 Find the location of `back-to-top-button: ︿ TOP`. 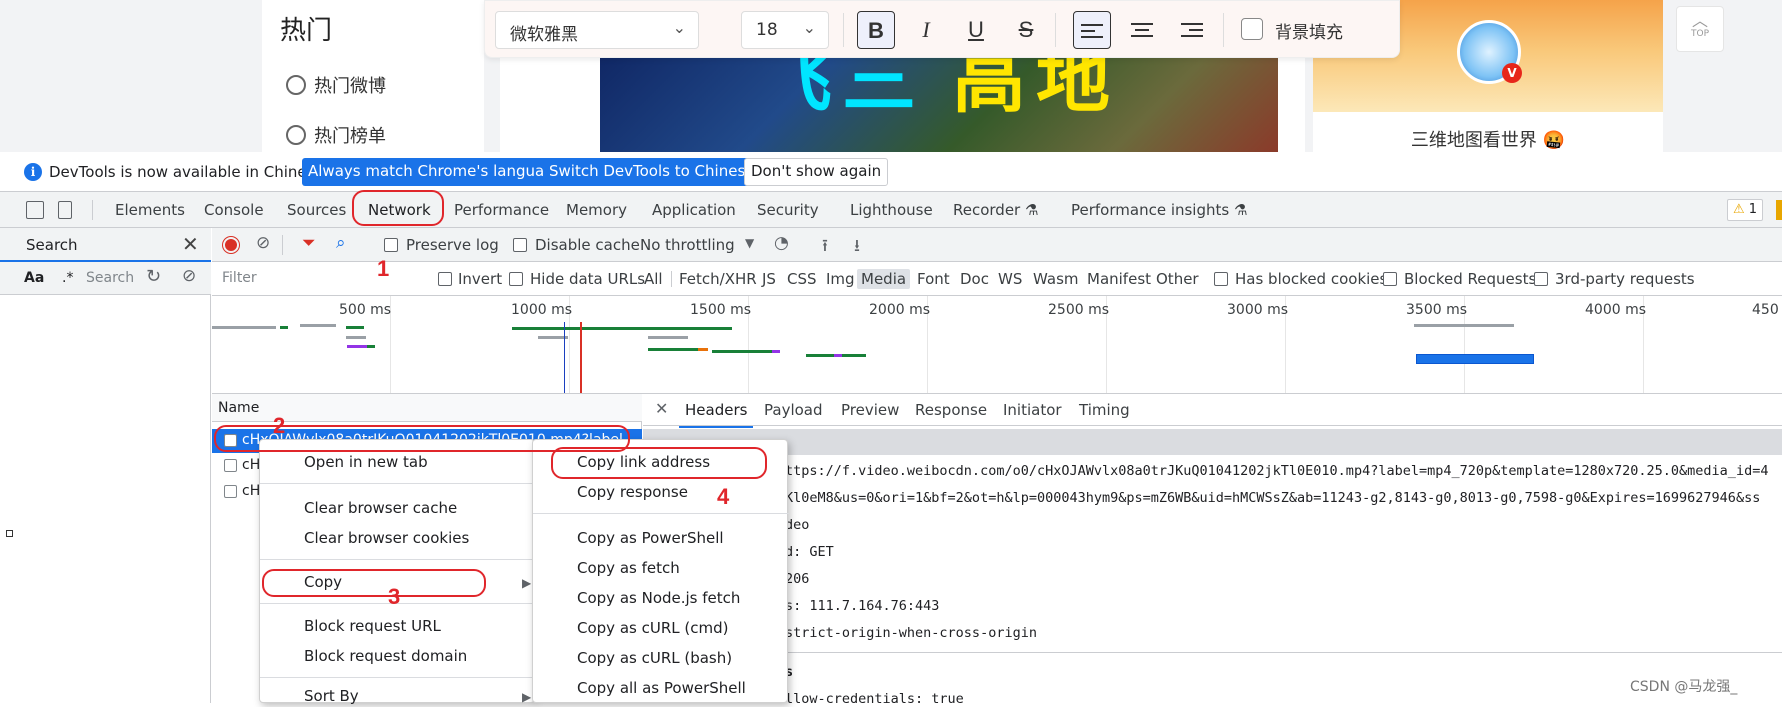

back-to-top-button: ︿ TOP is located at coordinates (1700, 29).